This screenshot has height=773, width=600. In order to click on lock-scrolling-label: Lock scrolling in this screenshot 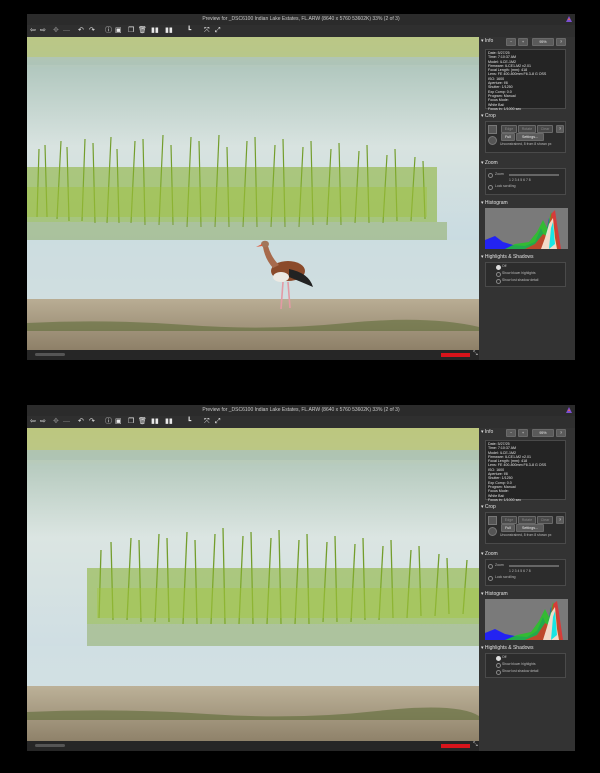, I will do `click(505, 186)`.